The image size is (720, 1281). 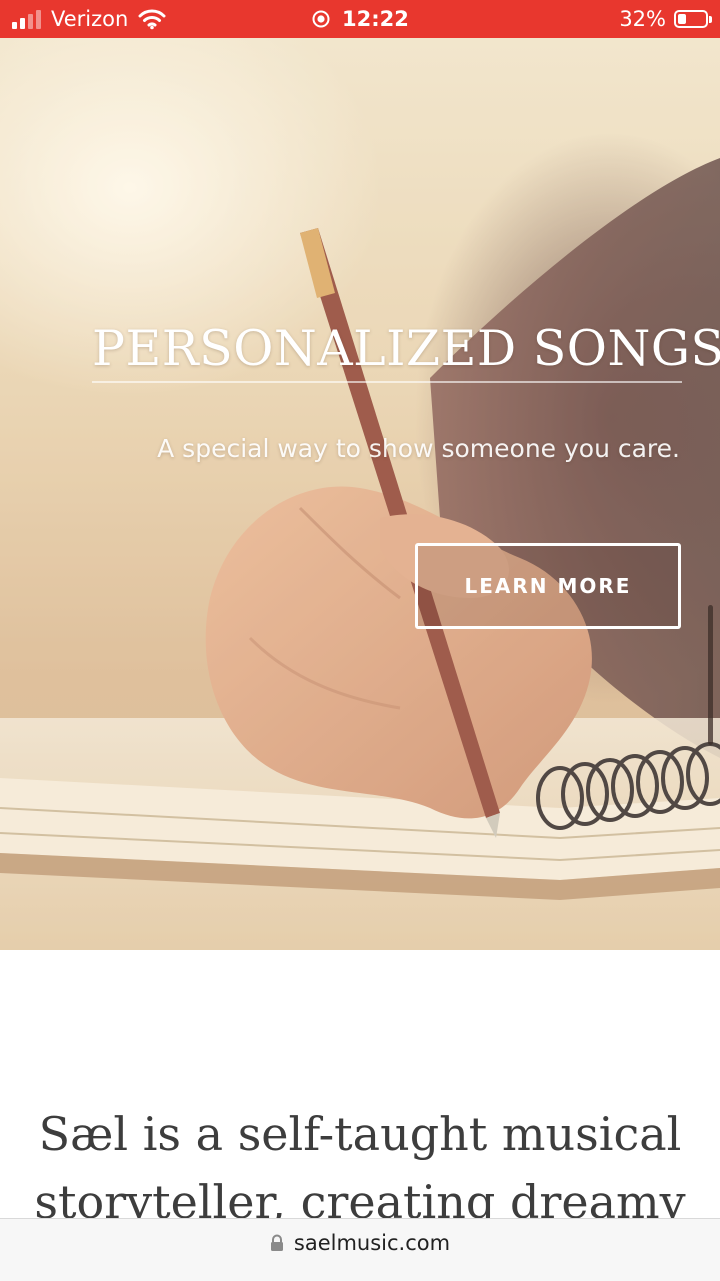 I want to click on screen-record-icon, so click(x=321, y=19).